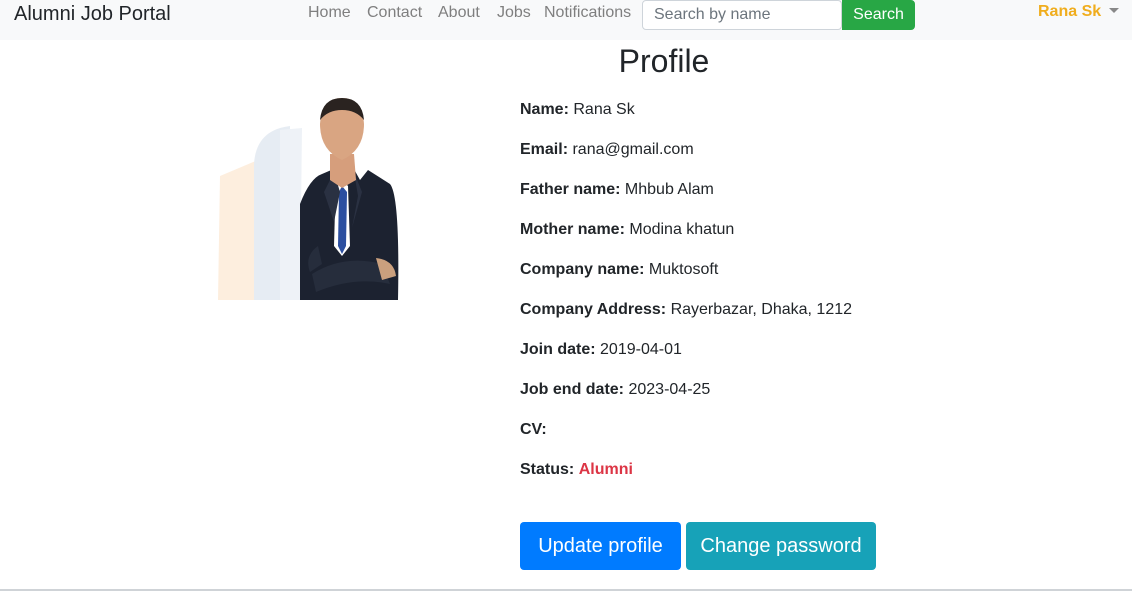 The height and width of the screenshot is (591, 1132). I want to click on user-dropdown: Rana Sk, so click(1079, 12).